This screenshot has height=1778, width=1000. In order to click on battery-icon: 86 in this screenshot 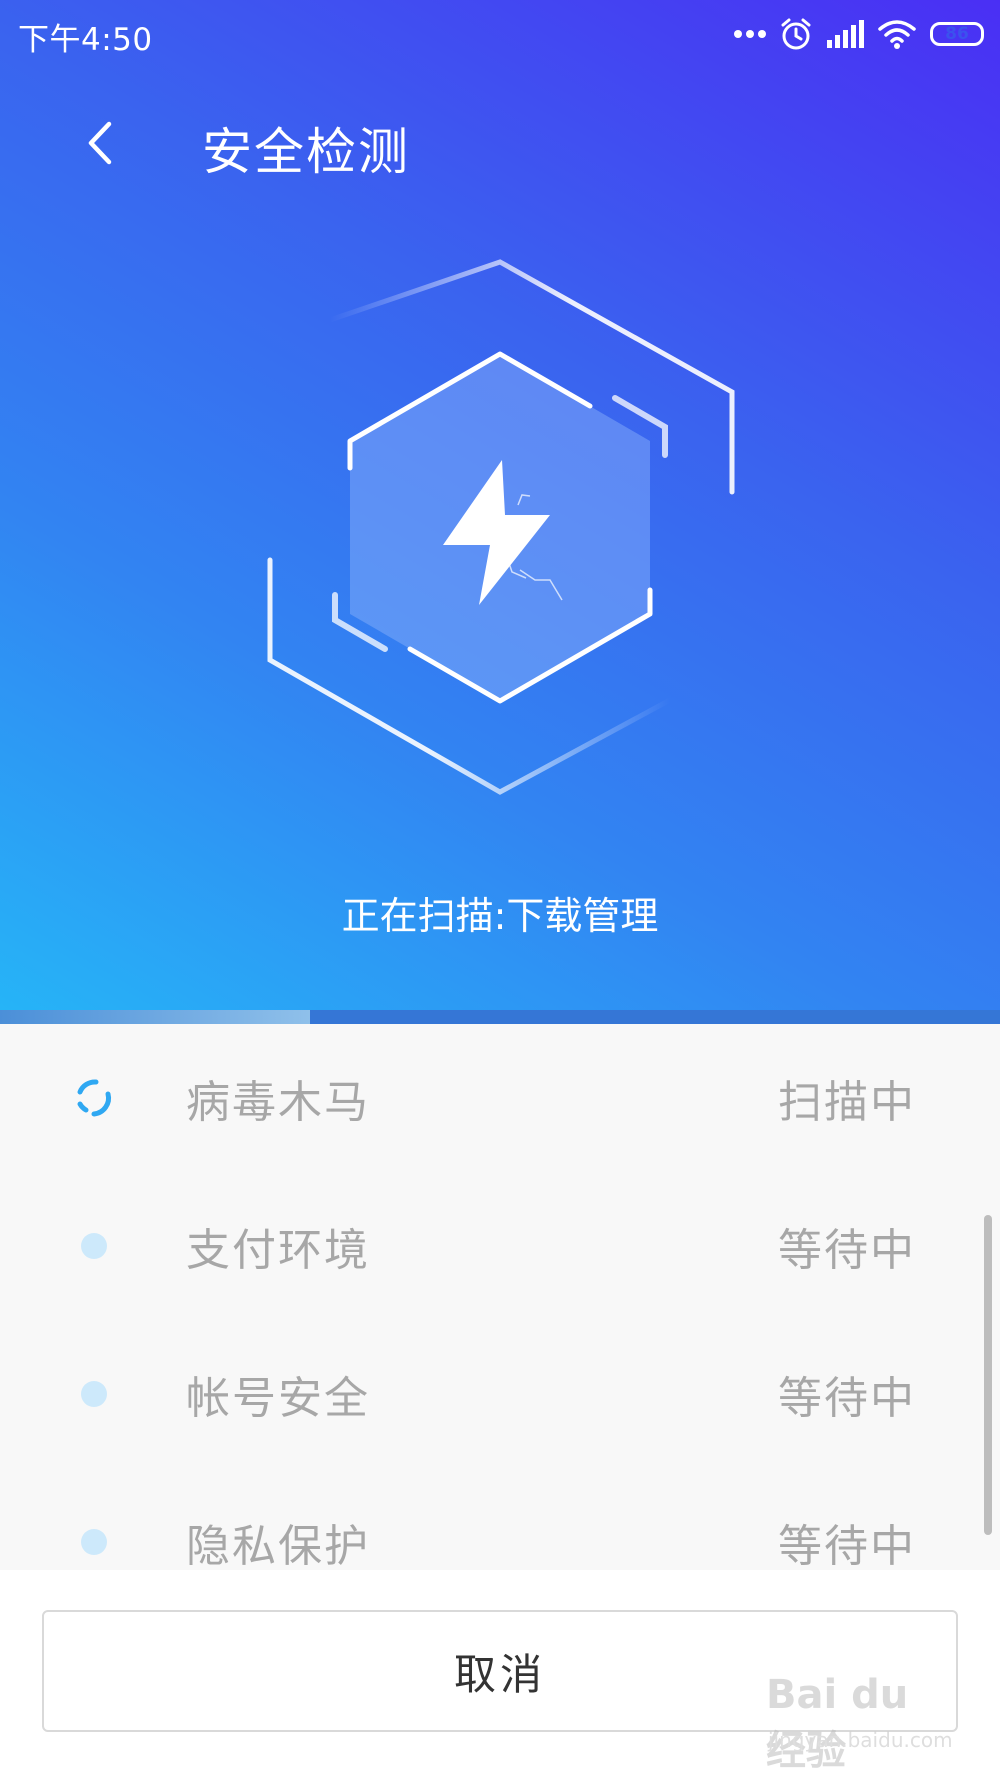, I will do `click(957, 34)`.